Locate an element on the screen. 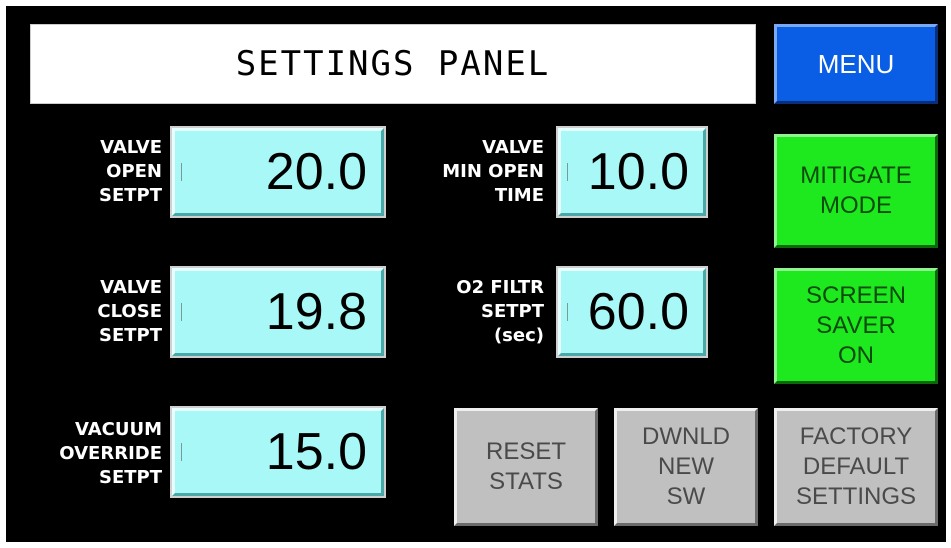  label-line: OVERRIDE is located at coordinates (110, 453).